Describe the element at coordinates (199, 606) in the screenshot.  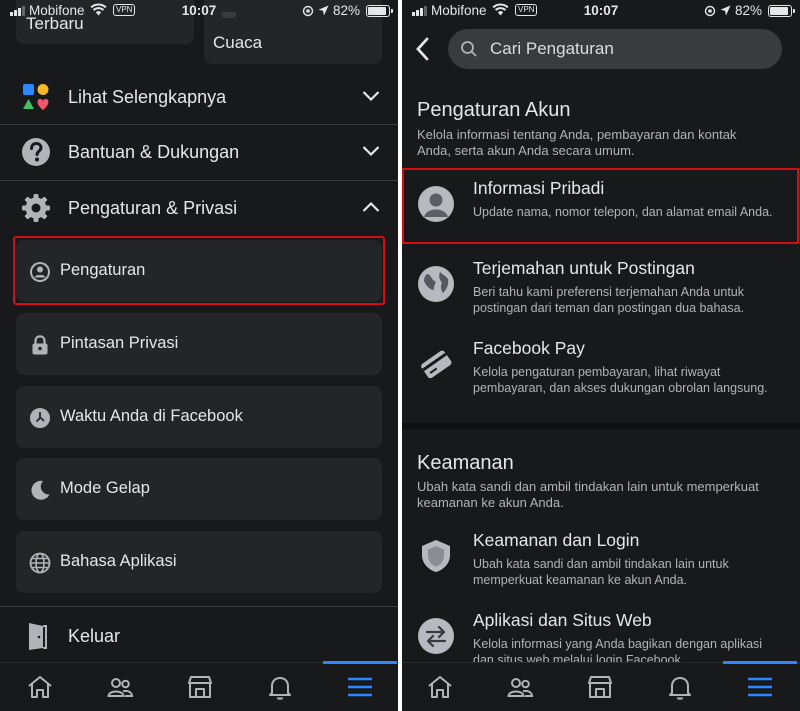
I see `divider` at that location.